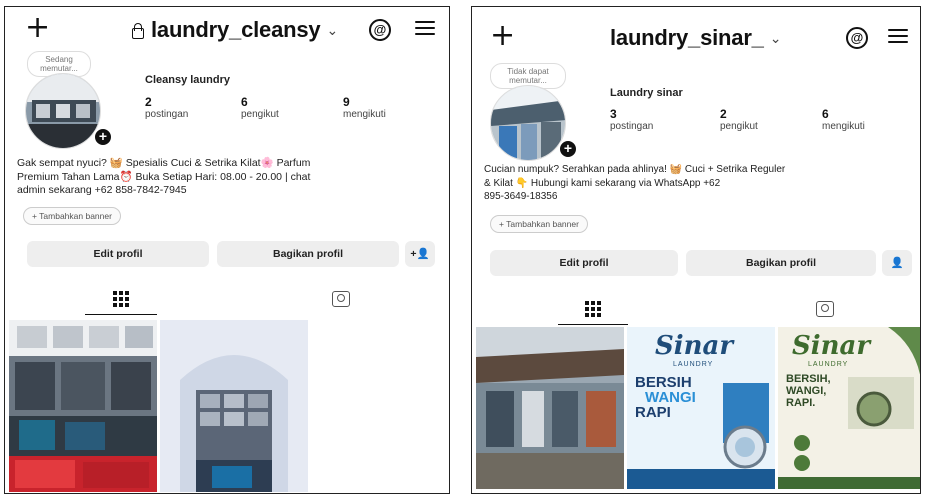 The height and width of the screenshot is (499, 925). What do you see at coordinates (420, 254) in the screenshot?
I see `add-person-icon: +👤` at bounding box center [420, 254].